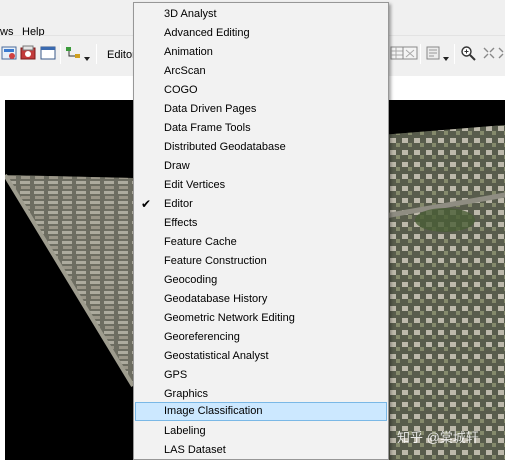 The height and width of the screenshot is (460, 505). Describe the element at coordinates (195, 185) in the screenshot. I see `menu-item-label: Edit Vertices` at that location.